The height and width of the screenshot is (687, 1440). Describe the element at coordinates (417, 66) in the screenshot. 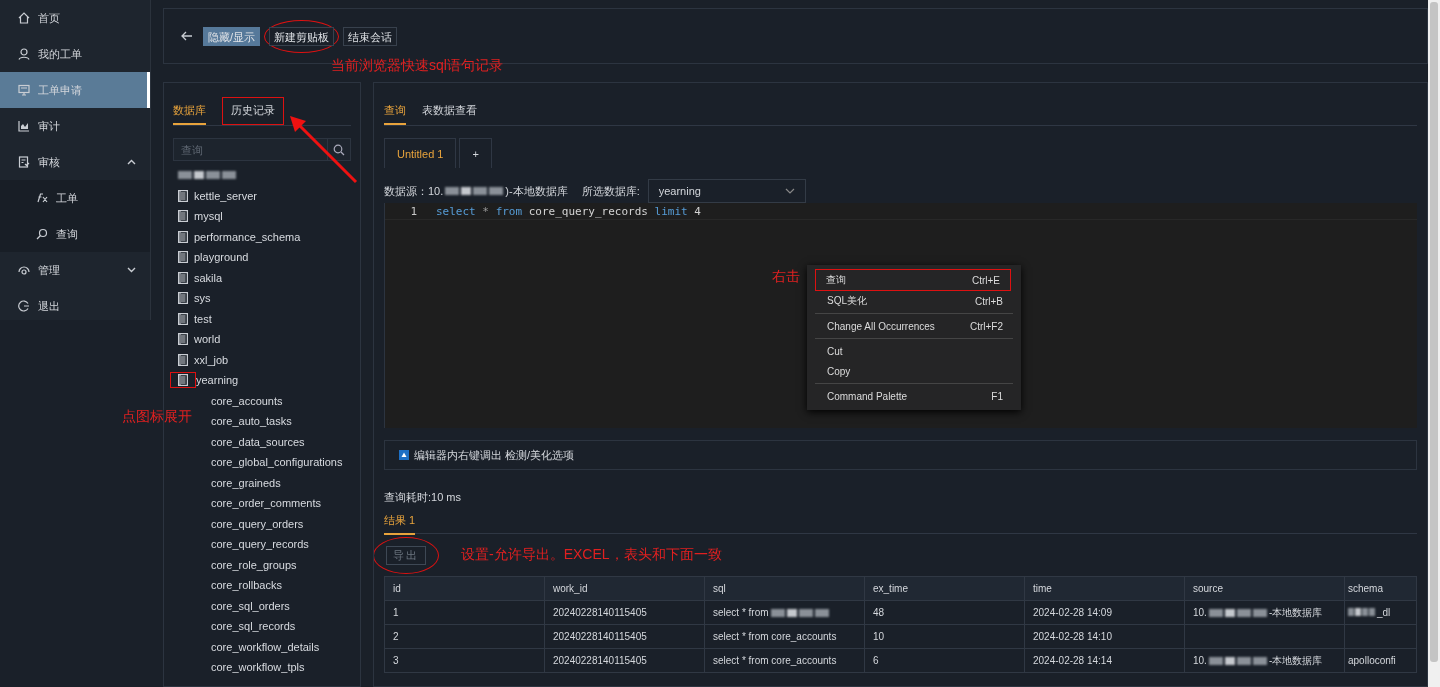

I see `annotation-note: 当前浏览器快速sql语句记录` at that location.